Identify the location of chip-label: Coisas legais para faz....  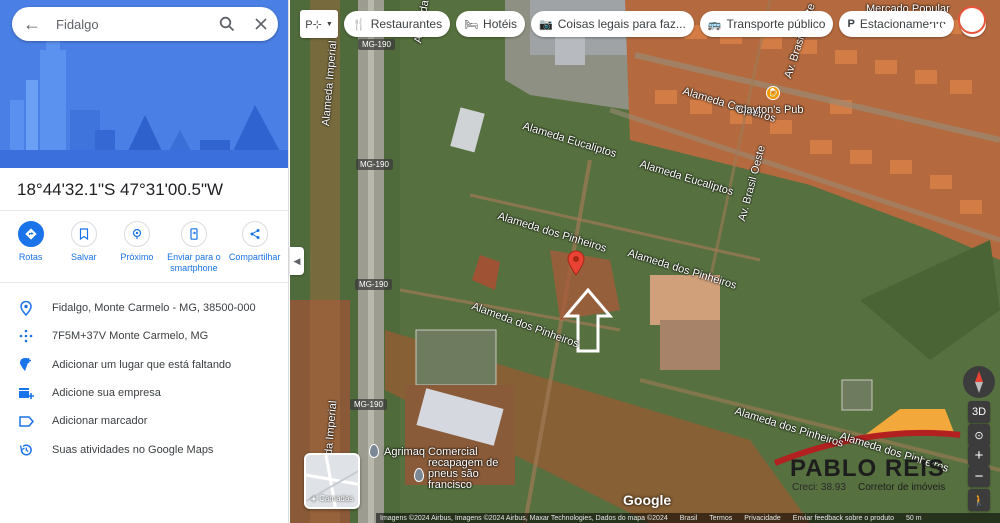
(621, 24).